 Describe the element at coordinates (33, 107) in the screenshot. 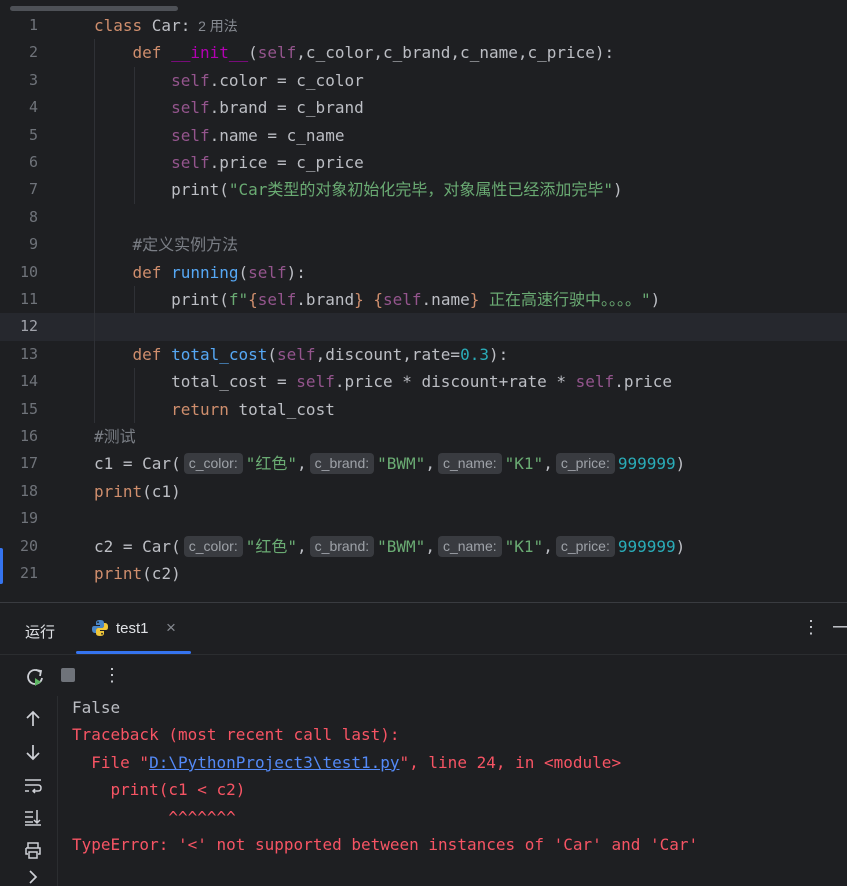

I see `line-number: 4` at that location.